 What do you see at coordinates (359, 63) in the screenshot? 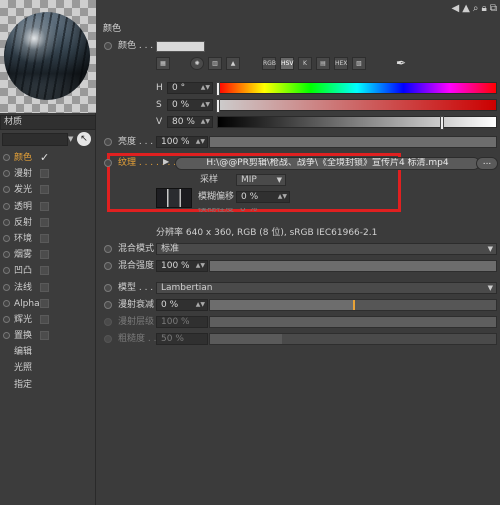
I see `swatches-icon: ▧` at bounding box center [359, 63].